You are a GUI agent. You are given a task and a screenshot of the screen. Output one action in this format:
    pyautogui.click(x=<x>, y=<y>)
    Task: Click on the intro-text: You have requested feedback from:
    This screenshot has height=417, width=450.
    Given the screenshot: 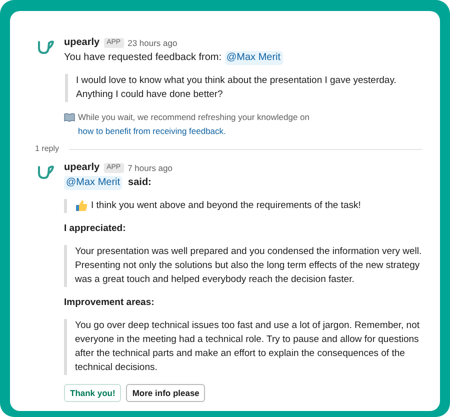 What is the action you would take?
    pyautogui.click(x=143, y=58)
    